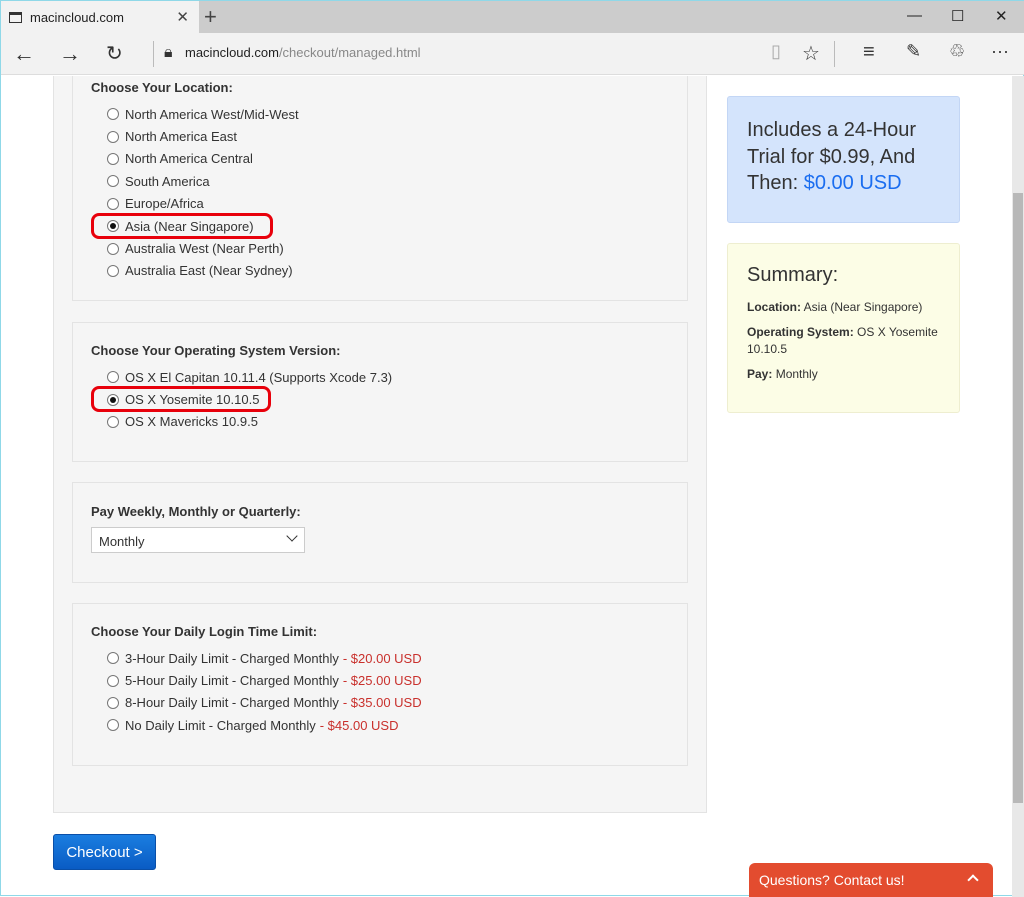 The image size is (1024, 897). Describe the element at coordinates (843, 341) in the screenshot. I see `summary-os: Operating System: OS X Yosemite 10.10.5` at that location.